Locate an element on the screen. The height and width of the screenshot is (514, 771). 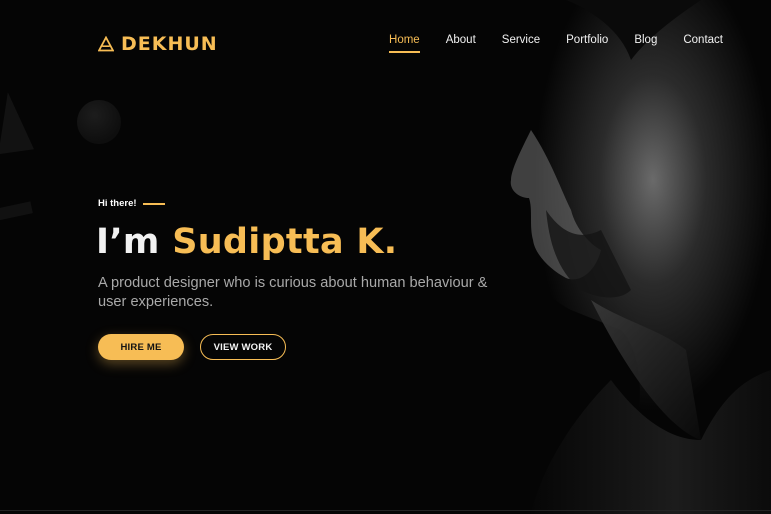
bottom-divider is located at coordinates (385, 510).